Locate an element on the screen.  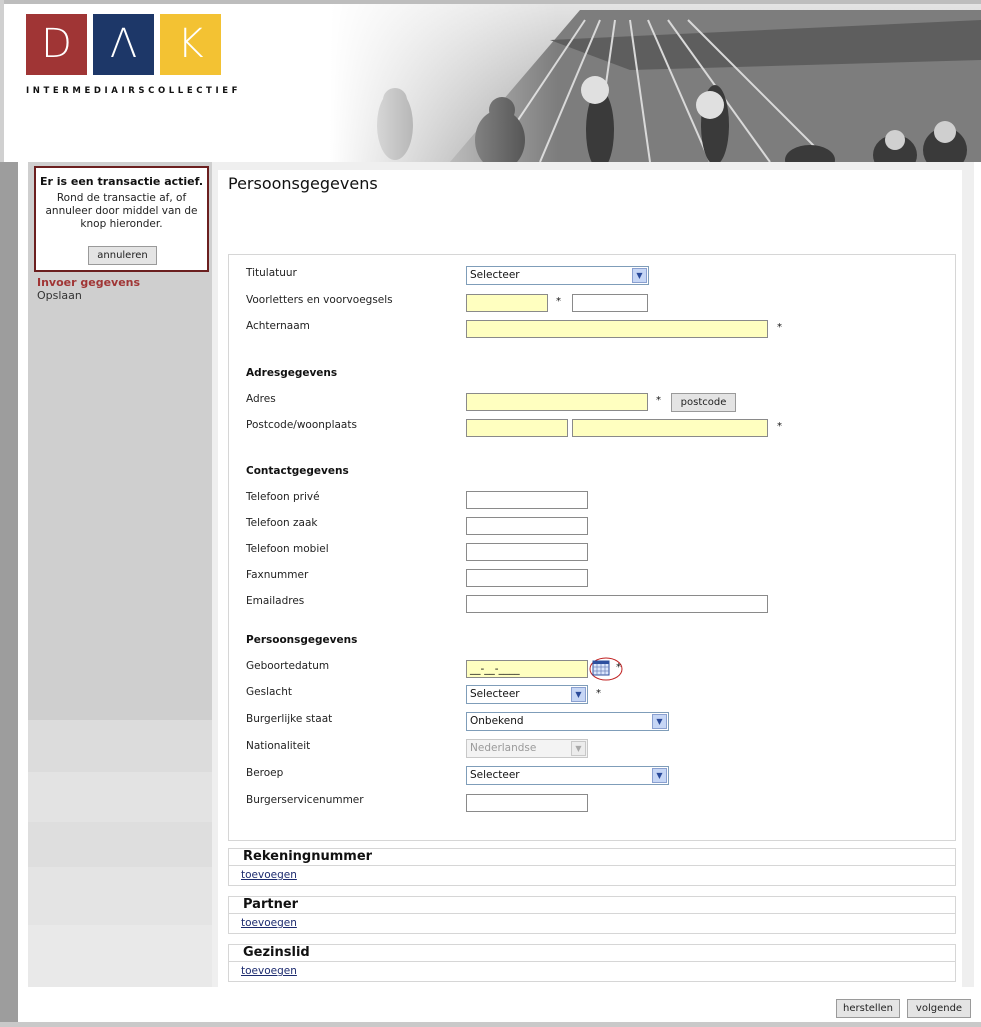
logo-letter-k: K is located at coordinates (190, 44).